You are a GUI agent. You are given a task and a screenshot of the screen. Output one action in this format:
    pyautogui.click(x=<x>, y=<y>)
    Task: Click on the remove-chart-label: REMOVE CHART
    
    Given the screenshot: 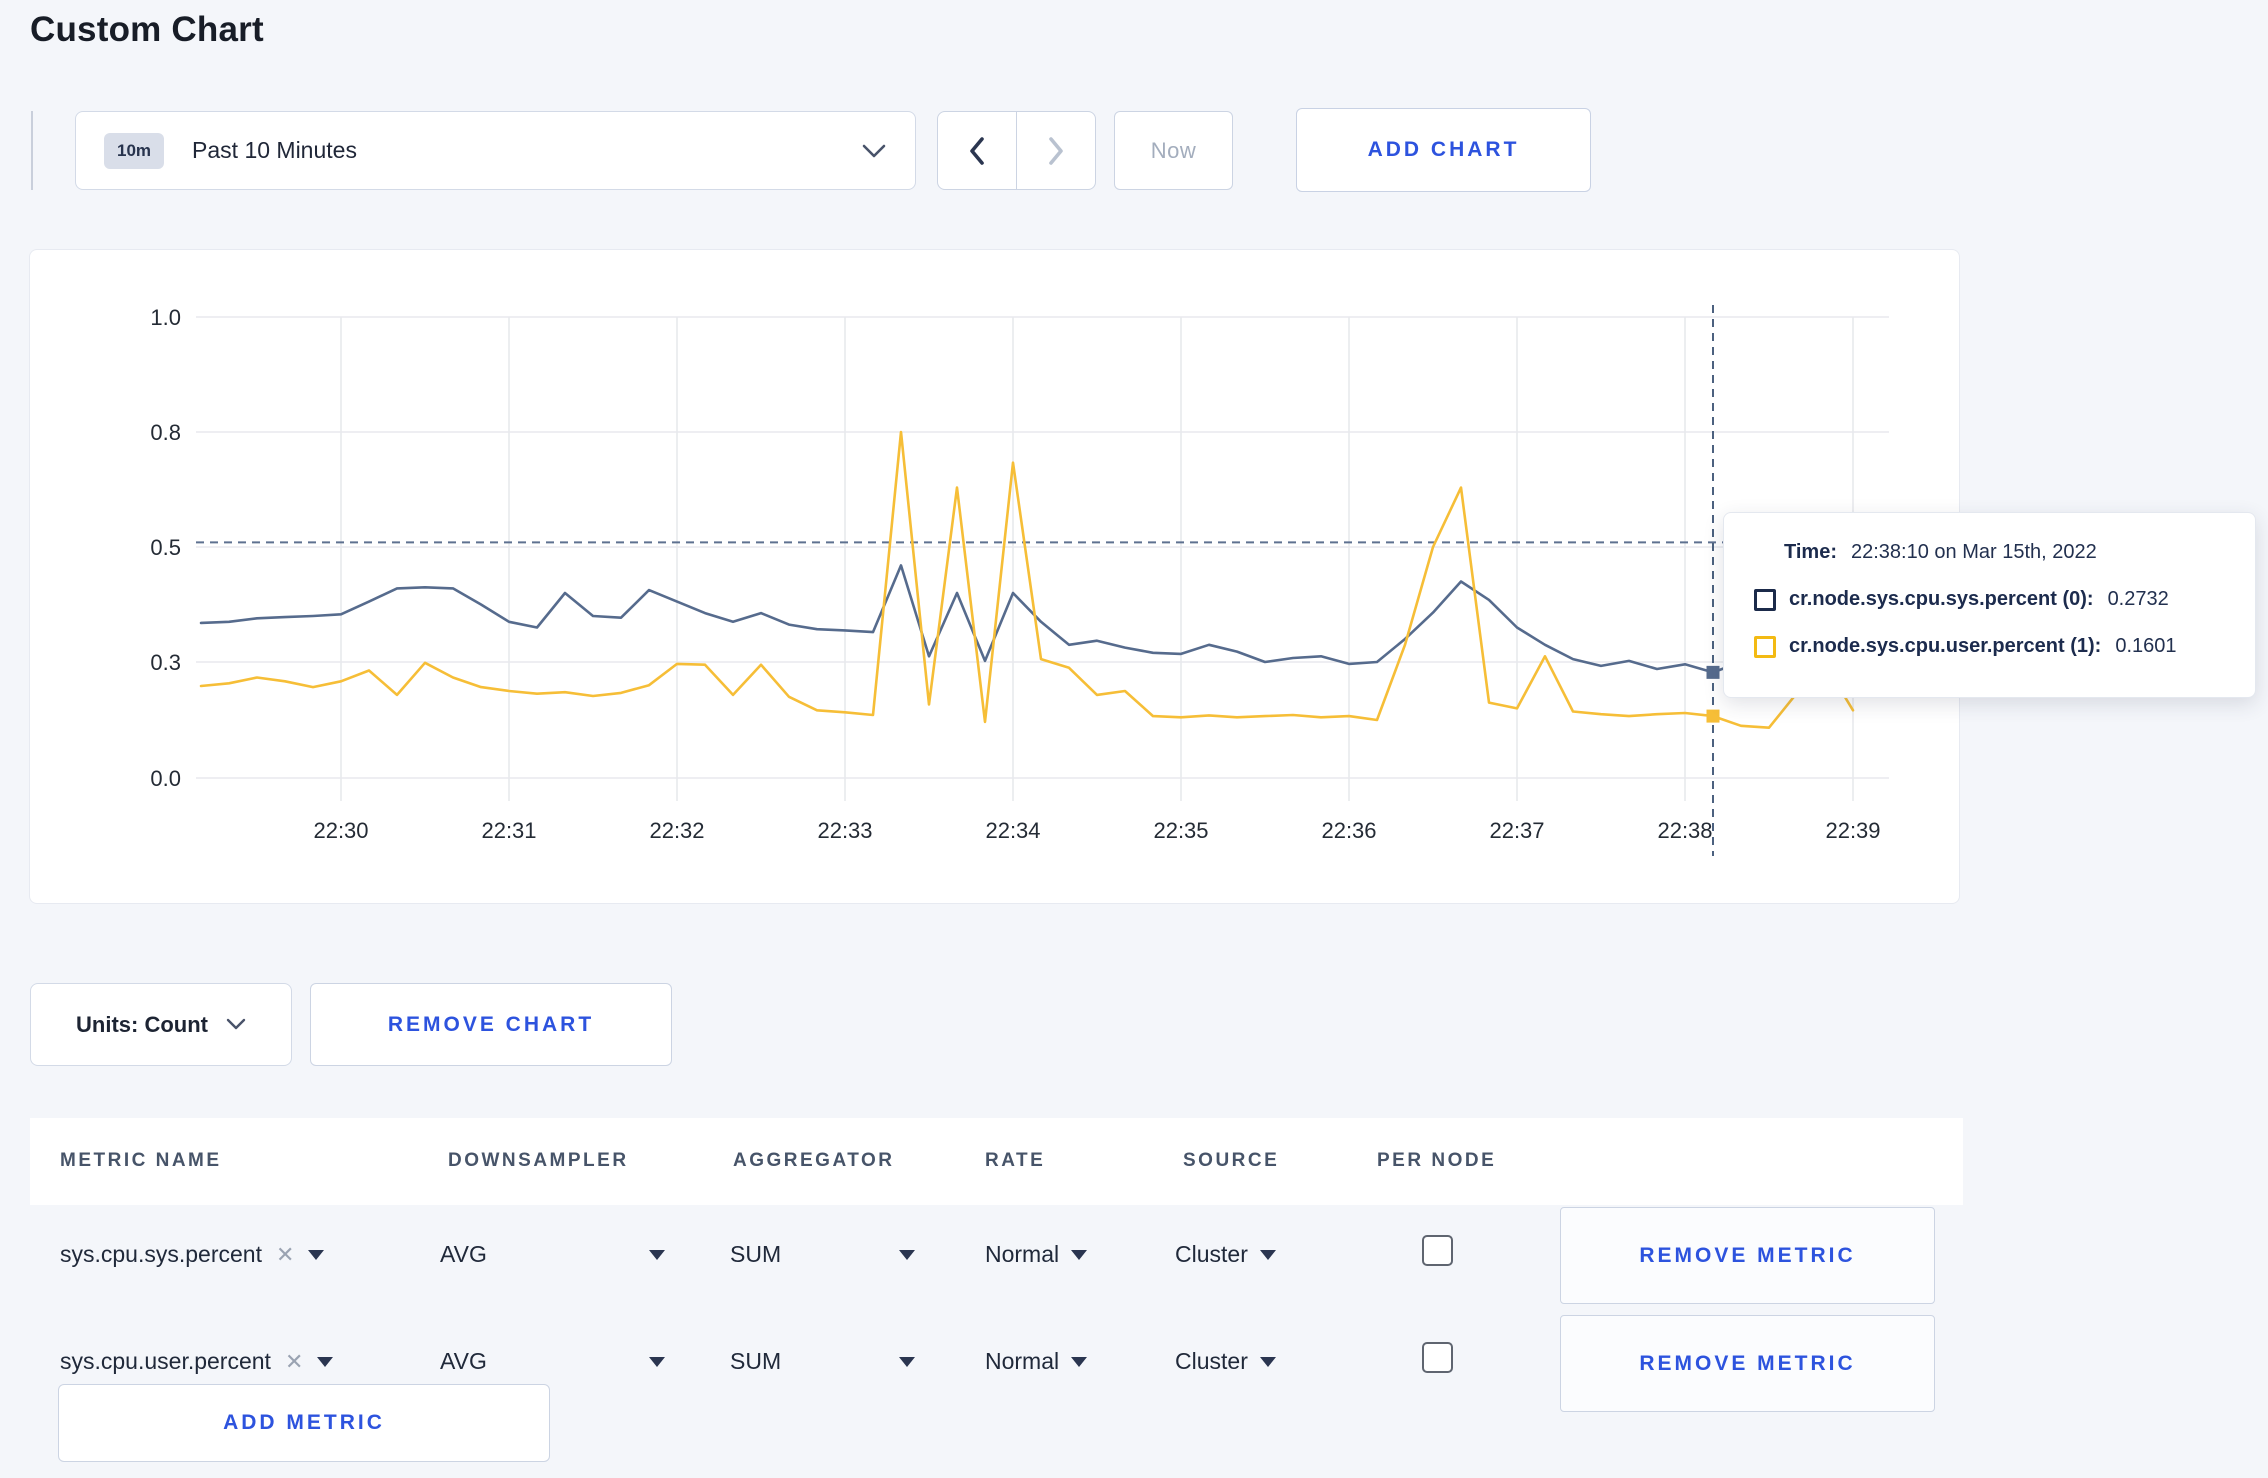 What is the action you would take?
    pyautogui.click(x=491, y=1024)
    